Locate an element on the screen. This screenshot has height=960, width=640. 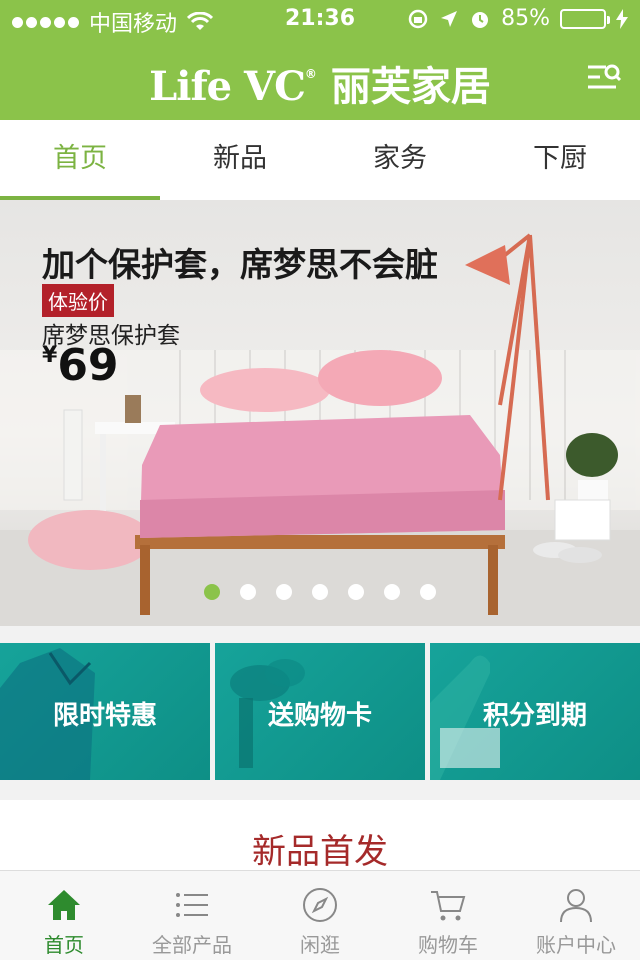
bottom-tab-label: 购物车 is located at coordinates (448, 945).